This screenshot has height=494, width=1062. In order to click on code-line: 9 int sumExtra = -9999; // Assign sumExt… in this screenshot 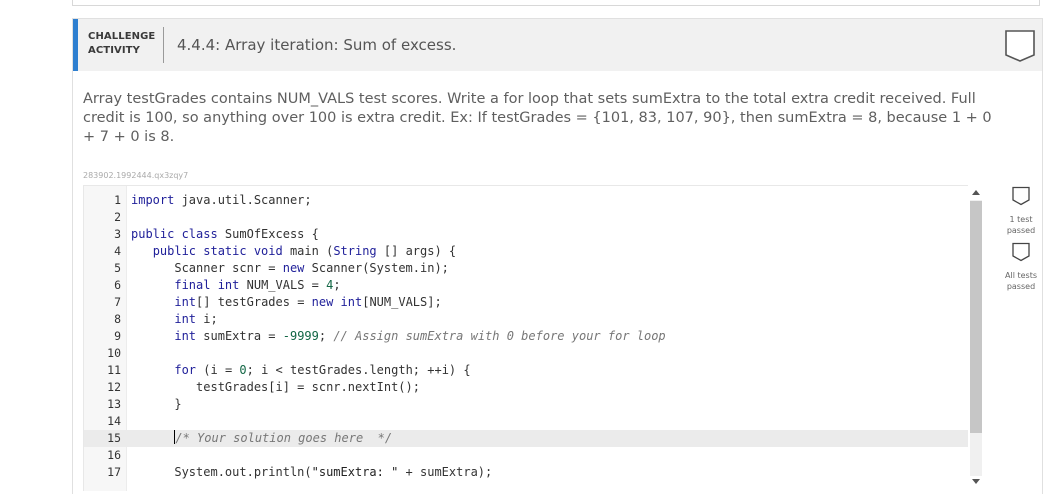, I will do `click(530, 336)`.